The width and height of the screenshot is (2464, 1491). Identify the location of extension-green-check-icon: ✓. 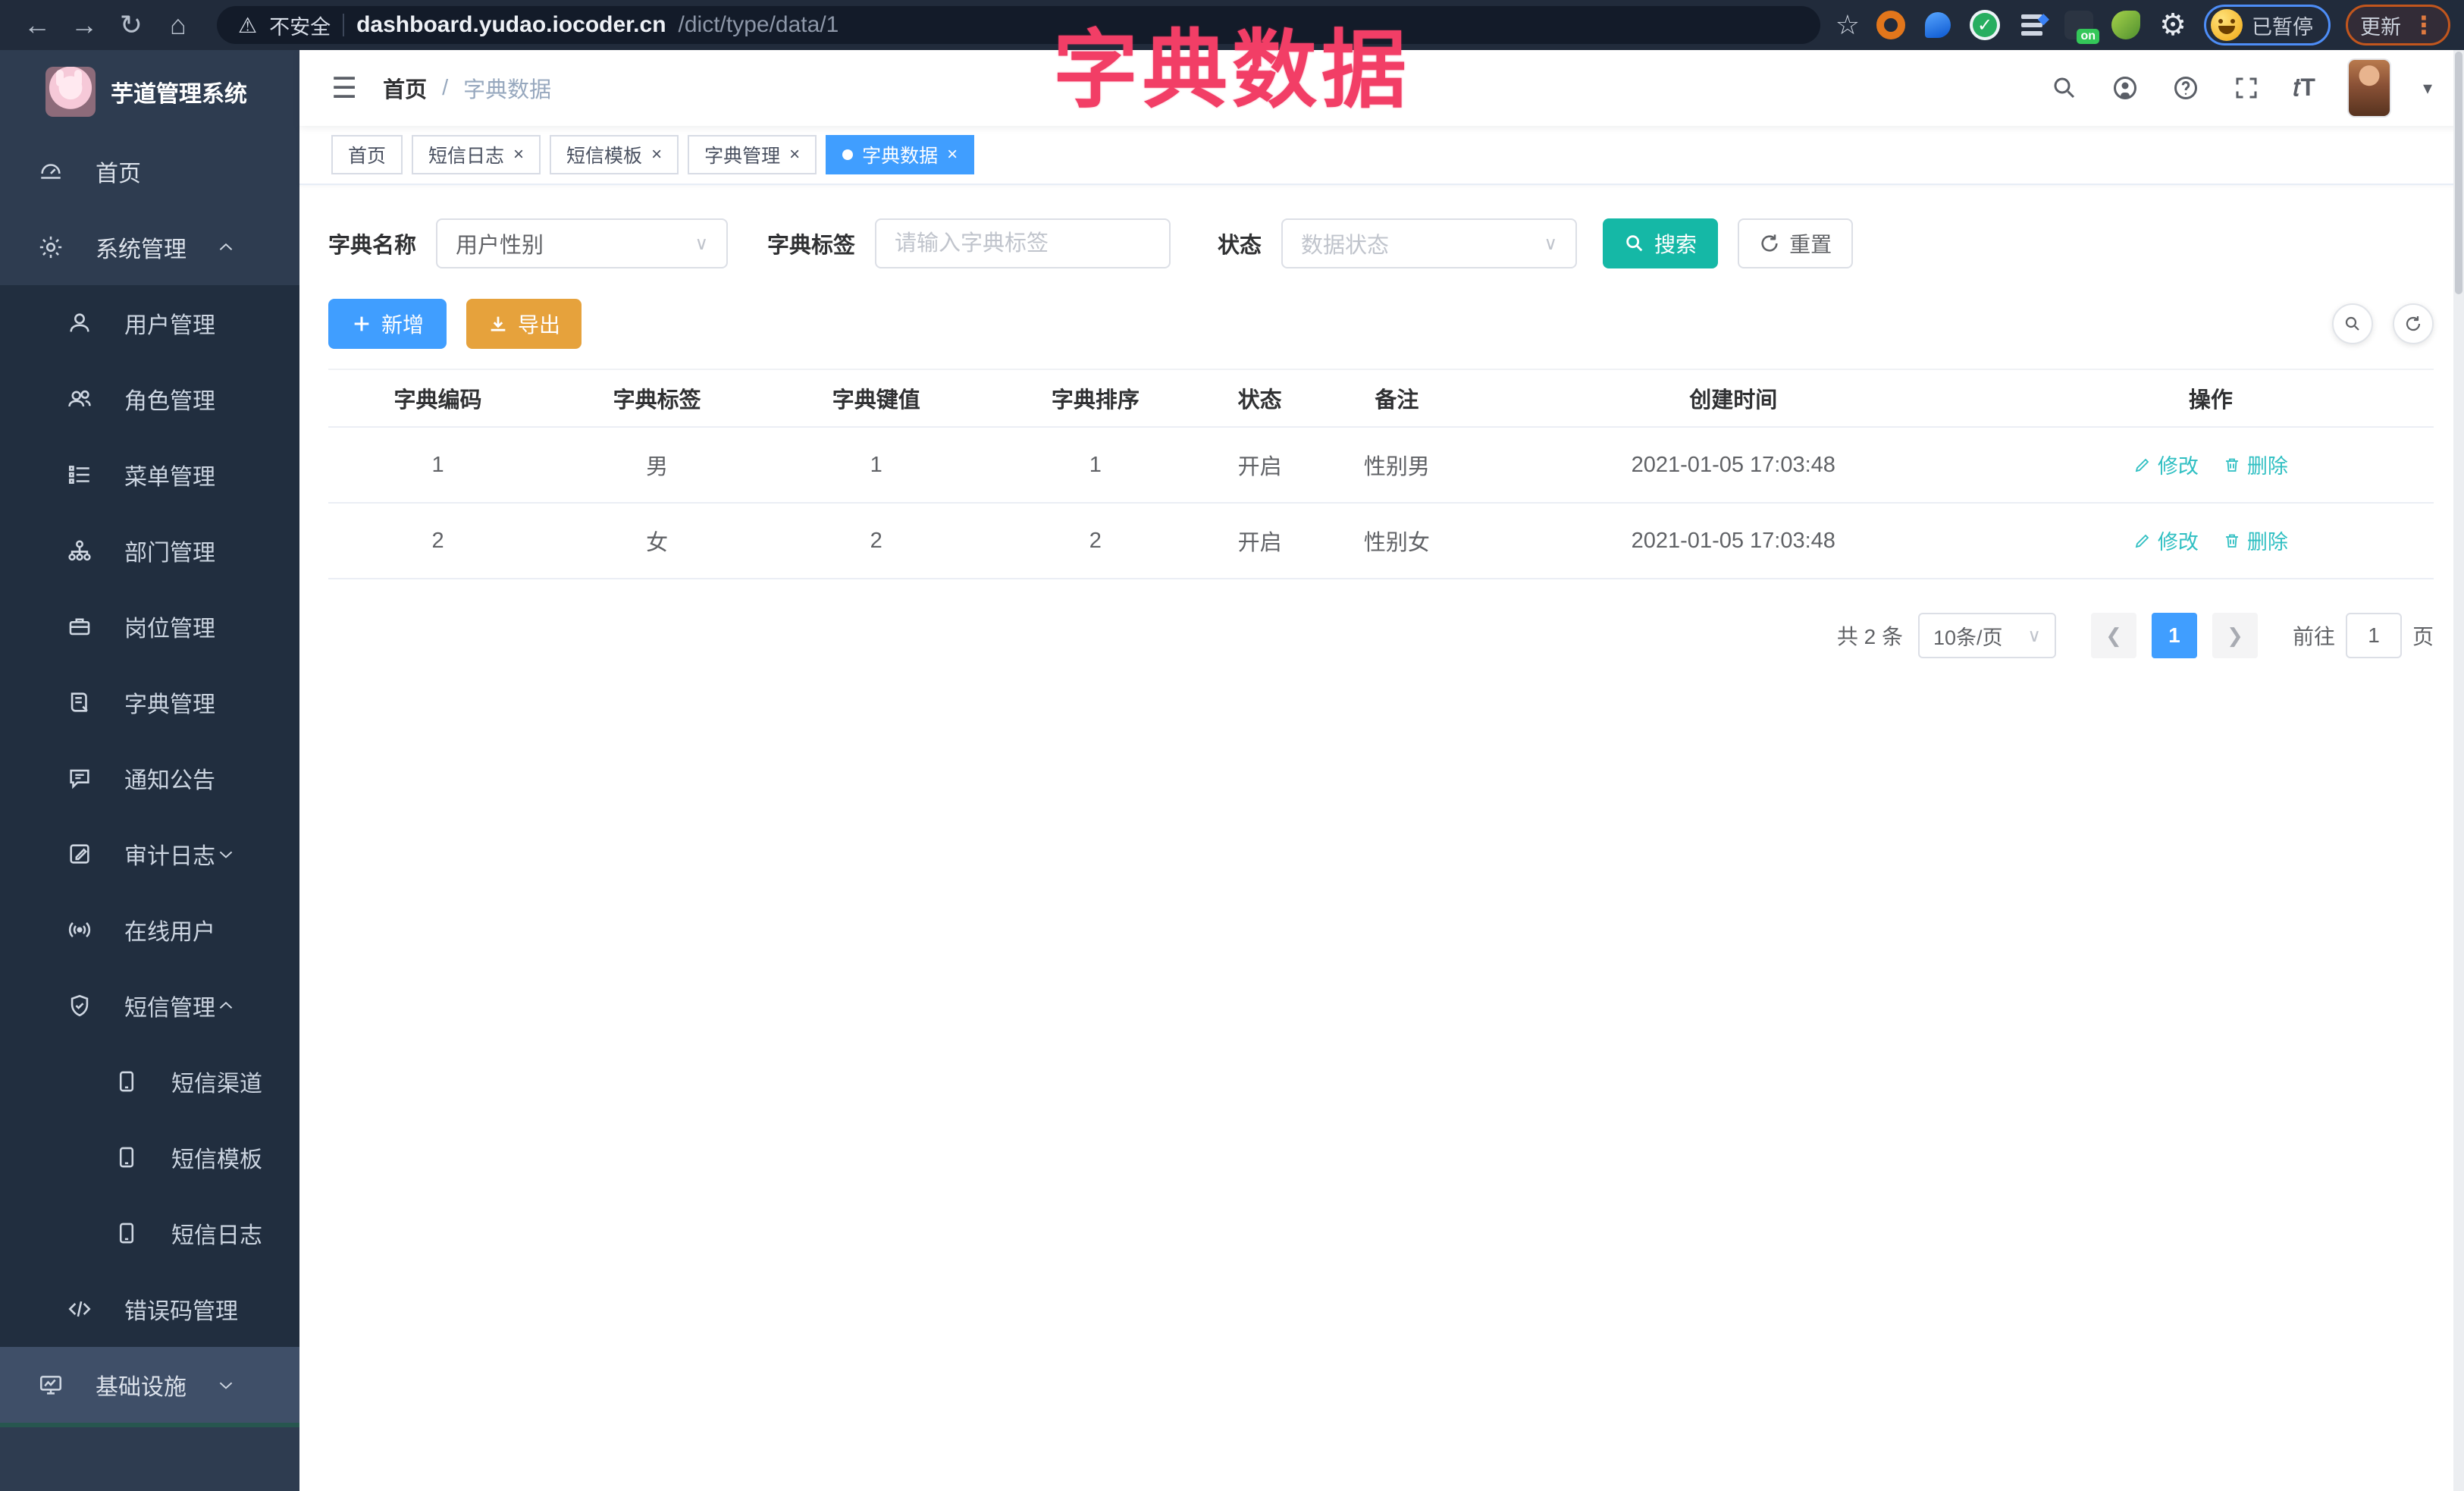
(1985, 25).